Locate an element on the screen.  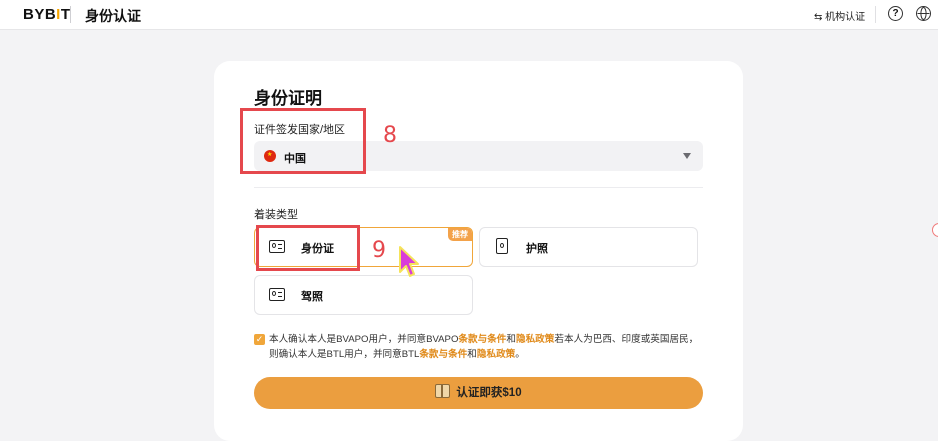
passport-icon is located at coordinates (502, 246).